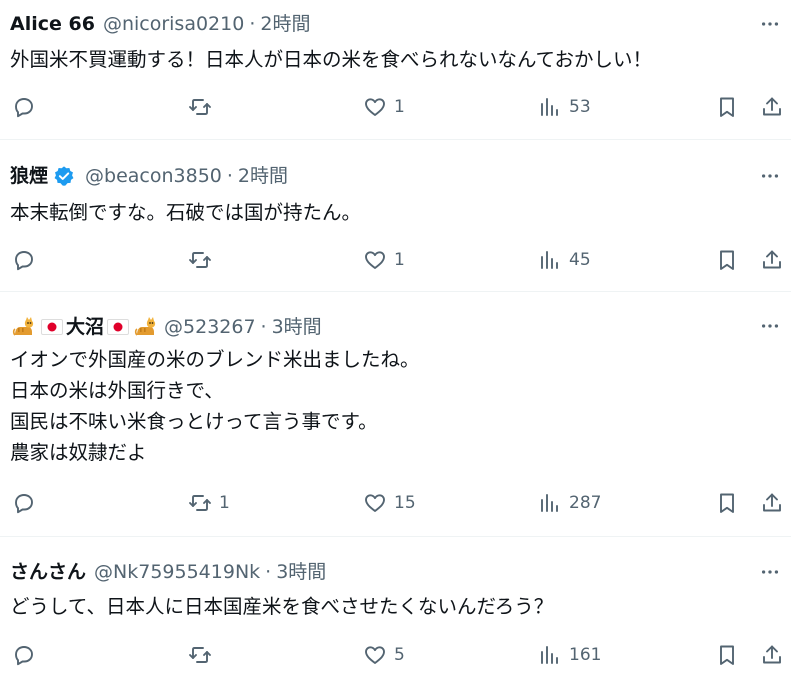 Image resolution: width=791 pixels, height=692 pixels. Describe the element at coordinates (52, 24) in the screenshot. I see `author-name: Alice 66` at that location.